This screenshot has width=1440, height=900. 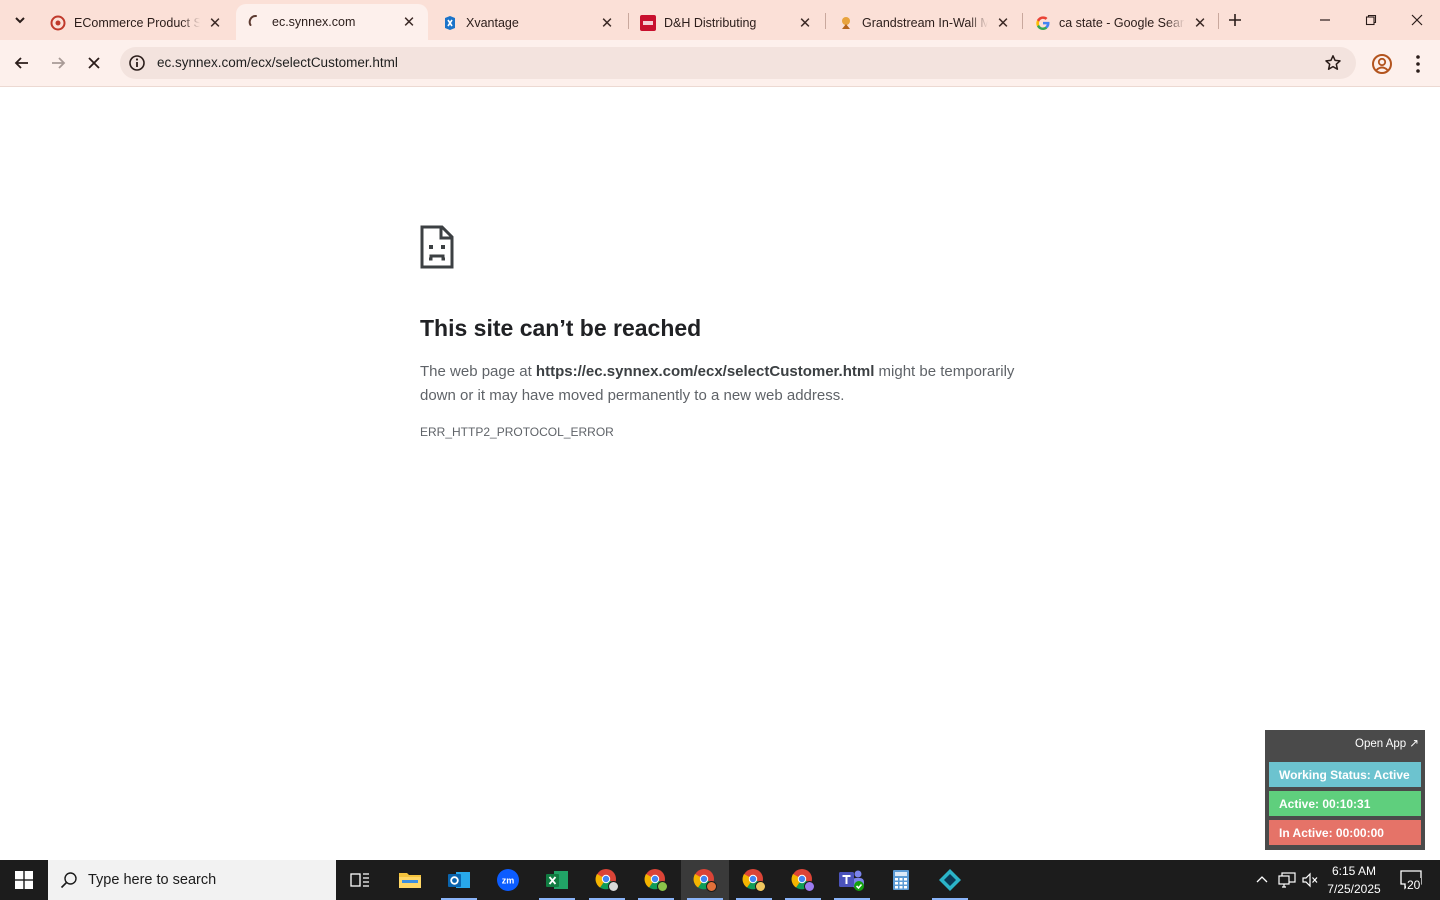 I want to click on taskbar-outlook, so click(x=459, y=880).